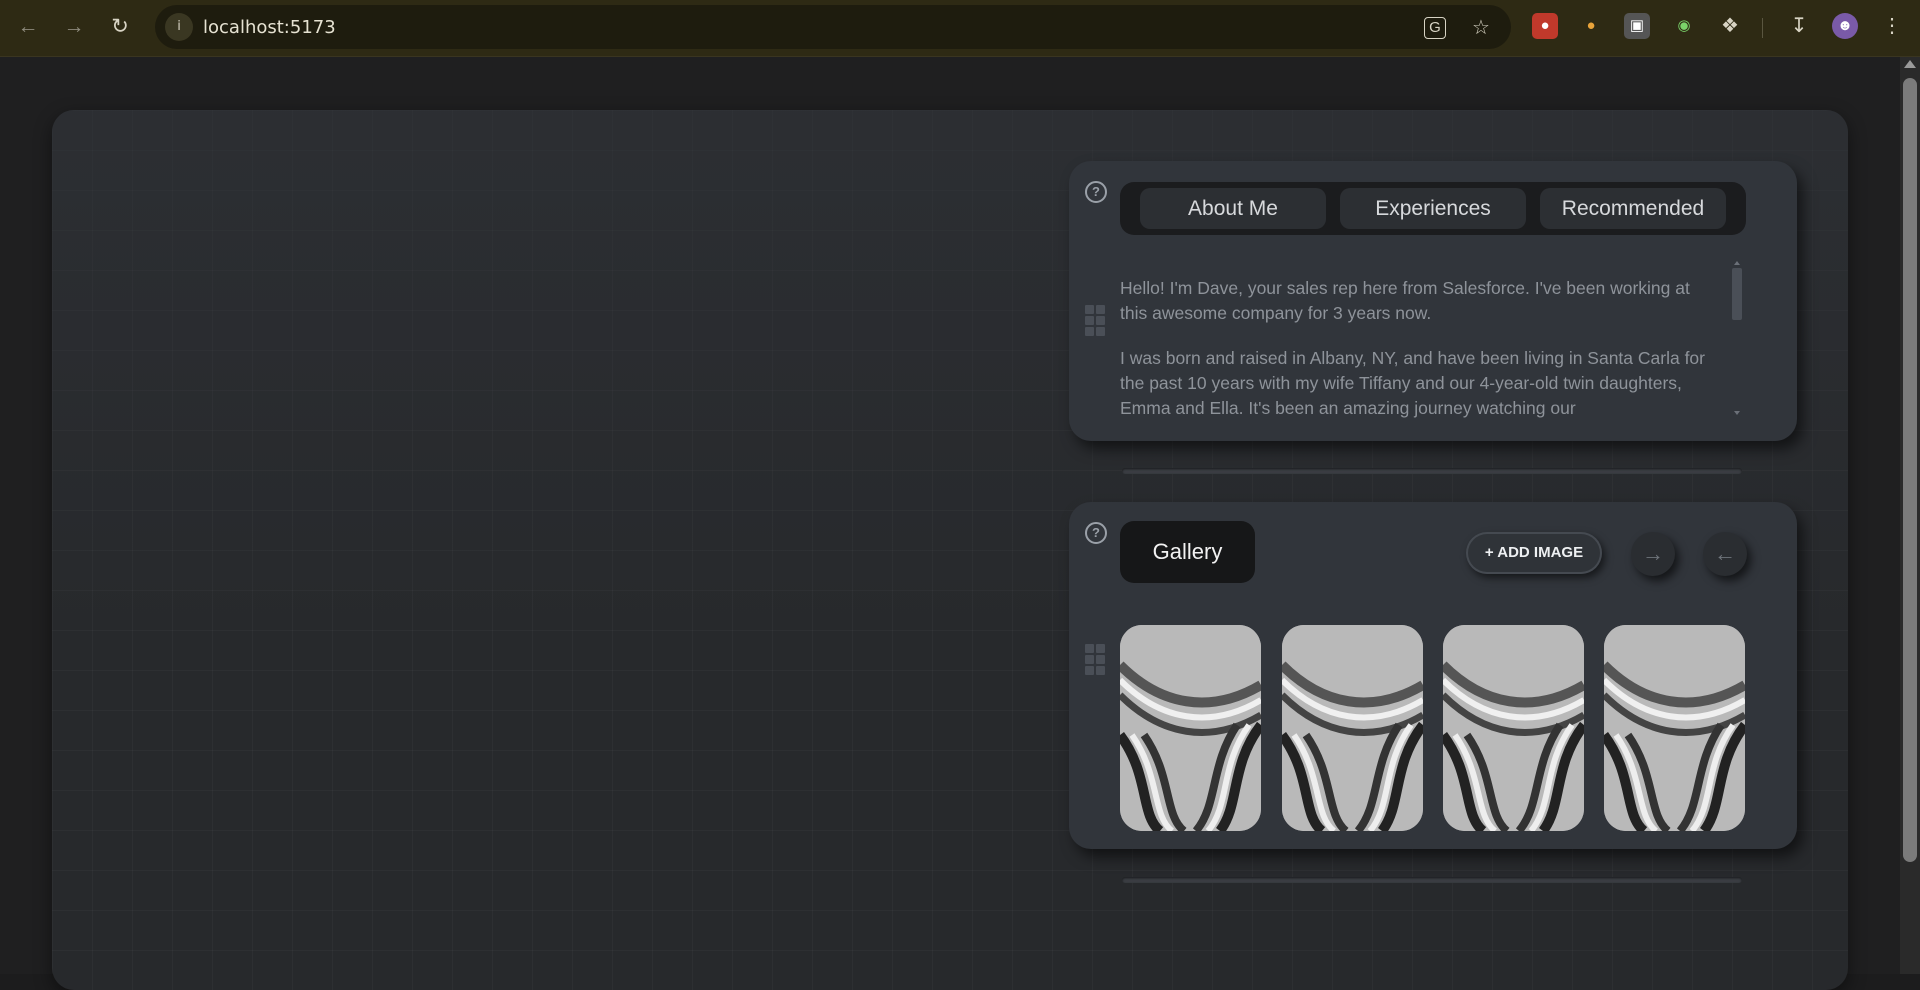  I want to click on tab-recommended: Recommended, so click(1633, 208).